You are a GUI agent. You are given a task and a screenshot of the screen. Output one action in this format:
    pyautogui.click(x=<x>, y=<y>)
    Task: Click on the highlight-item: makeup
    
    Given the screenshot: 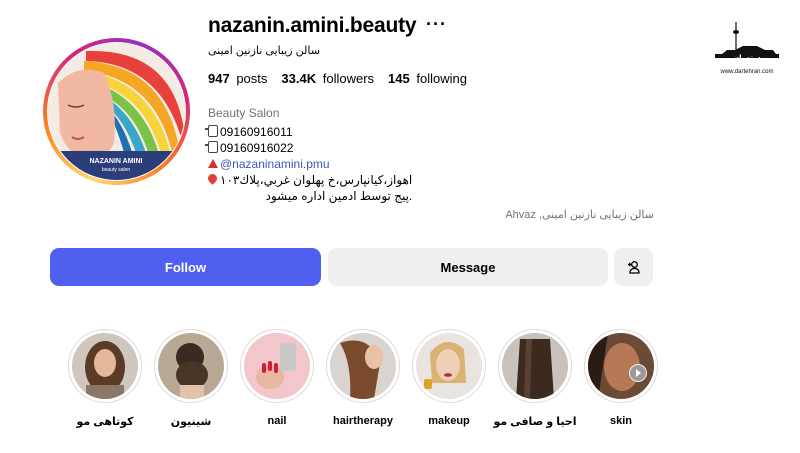 What is the action you would take?
    pyautogui.click(x=449, y=378)
    